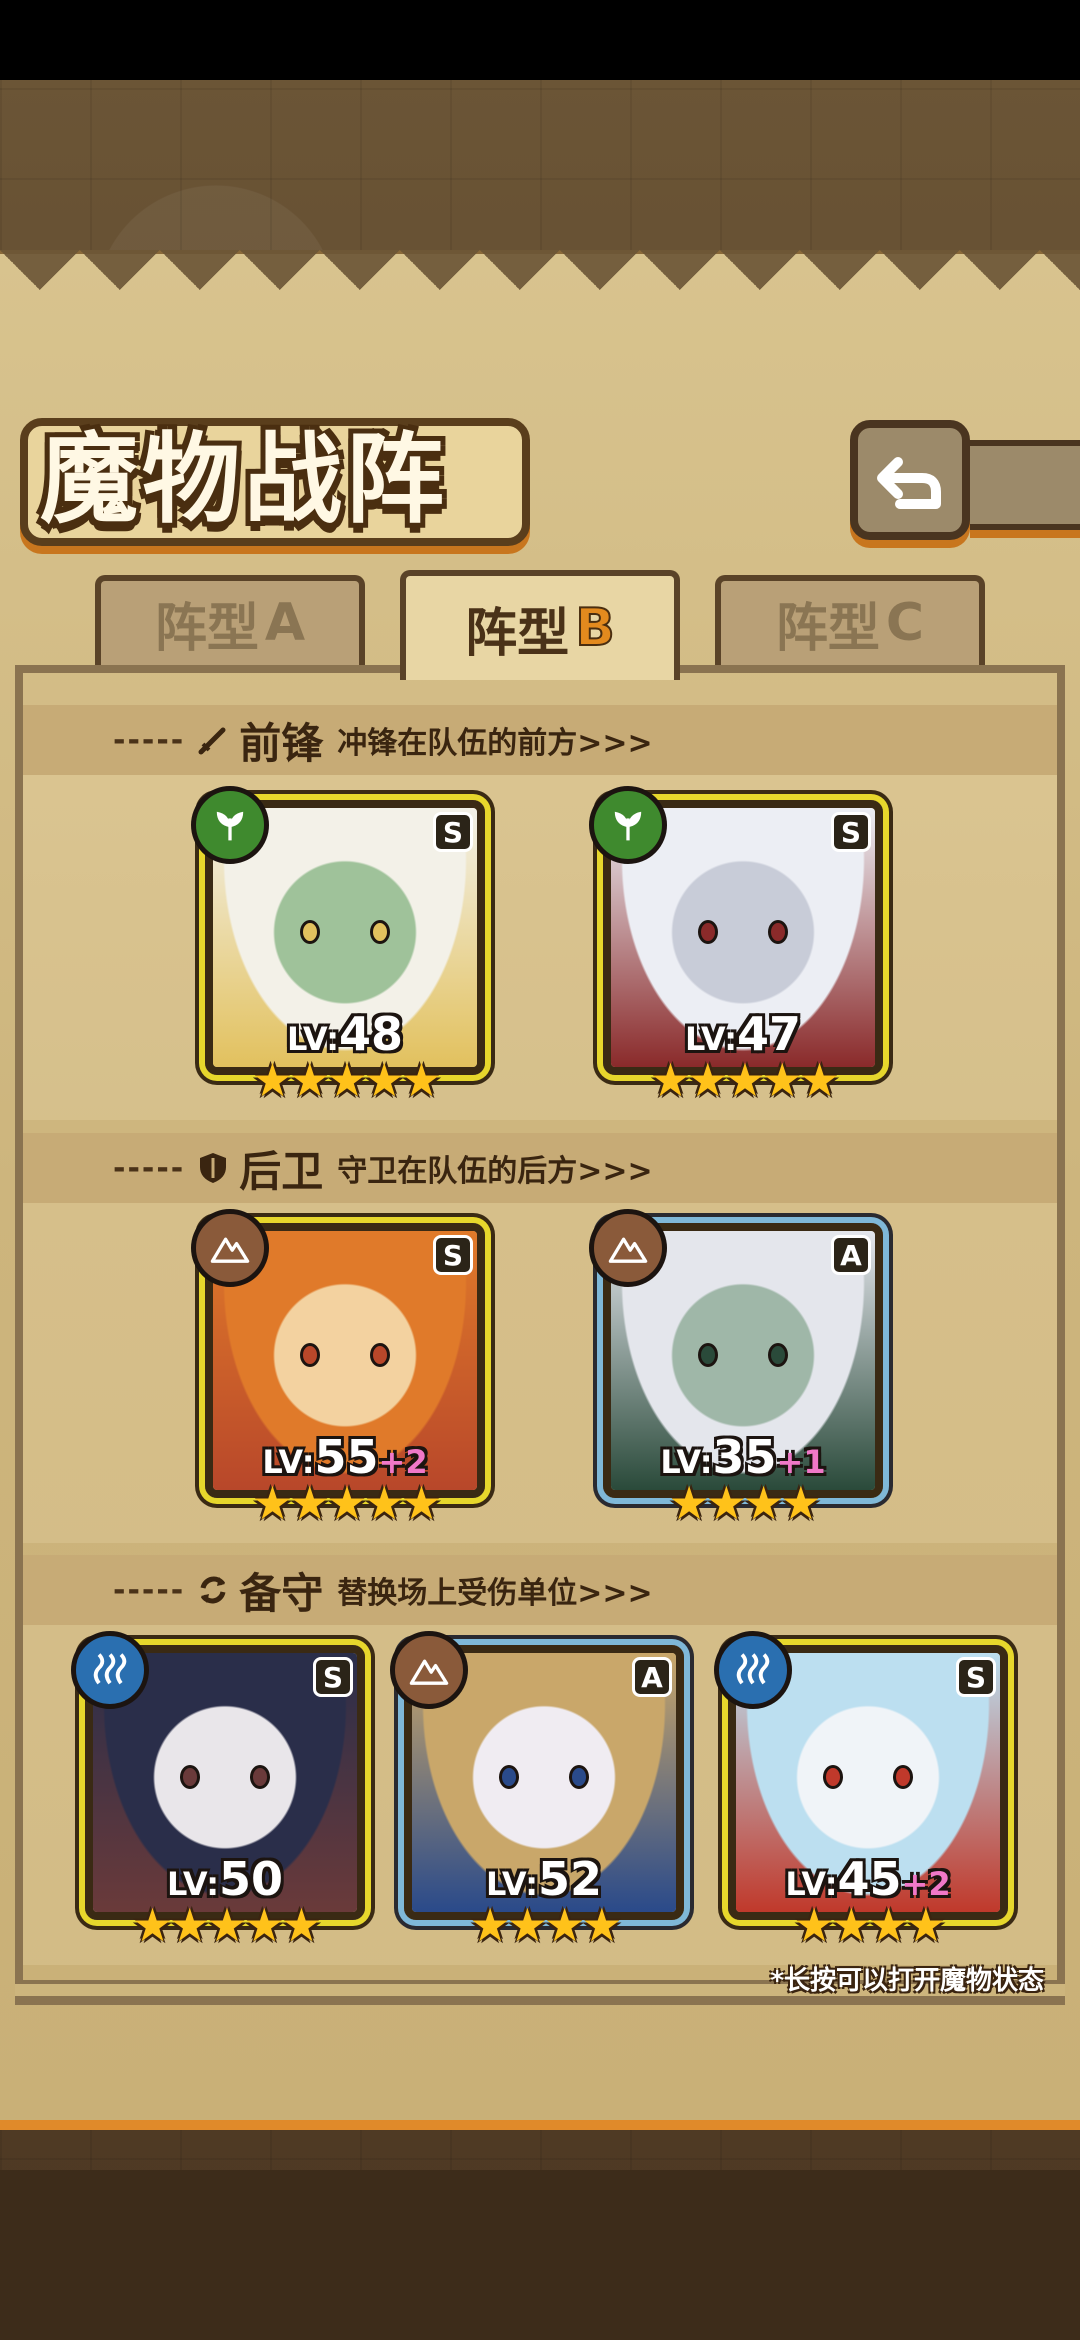 The width and height of the screenshot is (1080, 2340). Describe the element at coordinates (285, 623) in the screenshot. I see `tab-letter: A` at that location.